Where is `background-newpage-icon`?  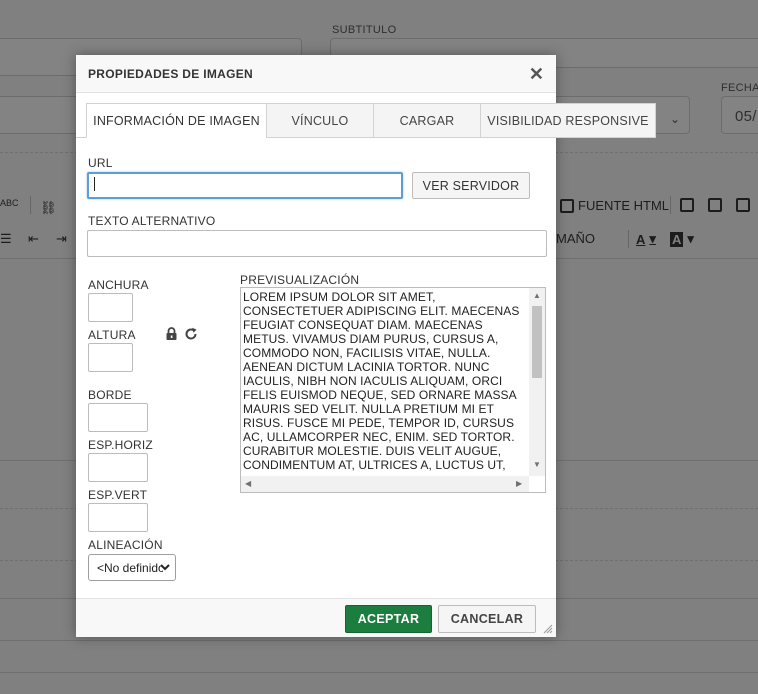
background-newpage-icon is located at coordinates (715, 205).